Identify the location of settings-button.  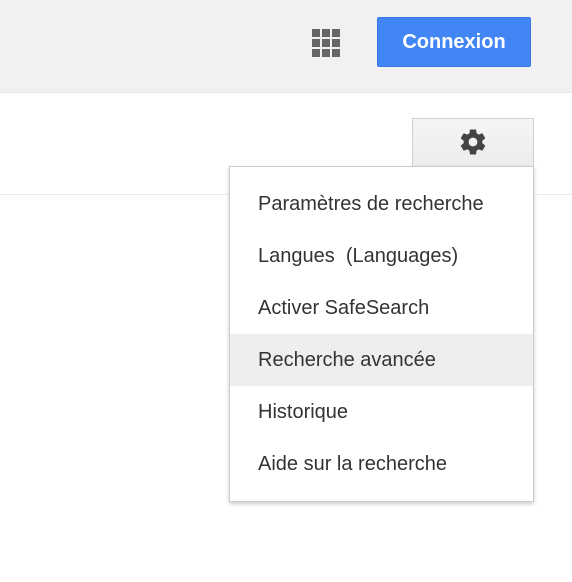
(473, 142).